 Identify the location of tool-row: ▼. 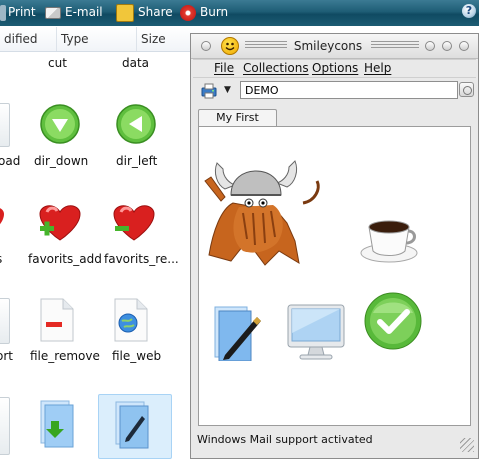
(334, 92).